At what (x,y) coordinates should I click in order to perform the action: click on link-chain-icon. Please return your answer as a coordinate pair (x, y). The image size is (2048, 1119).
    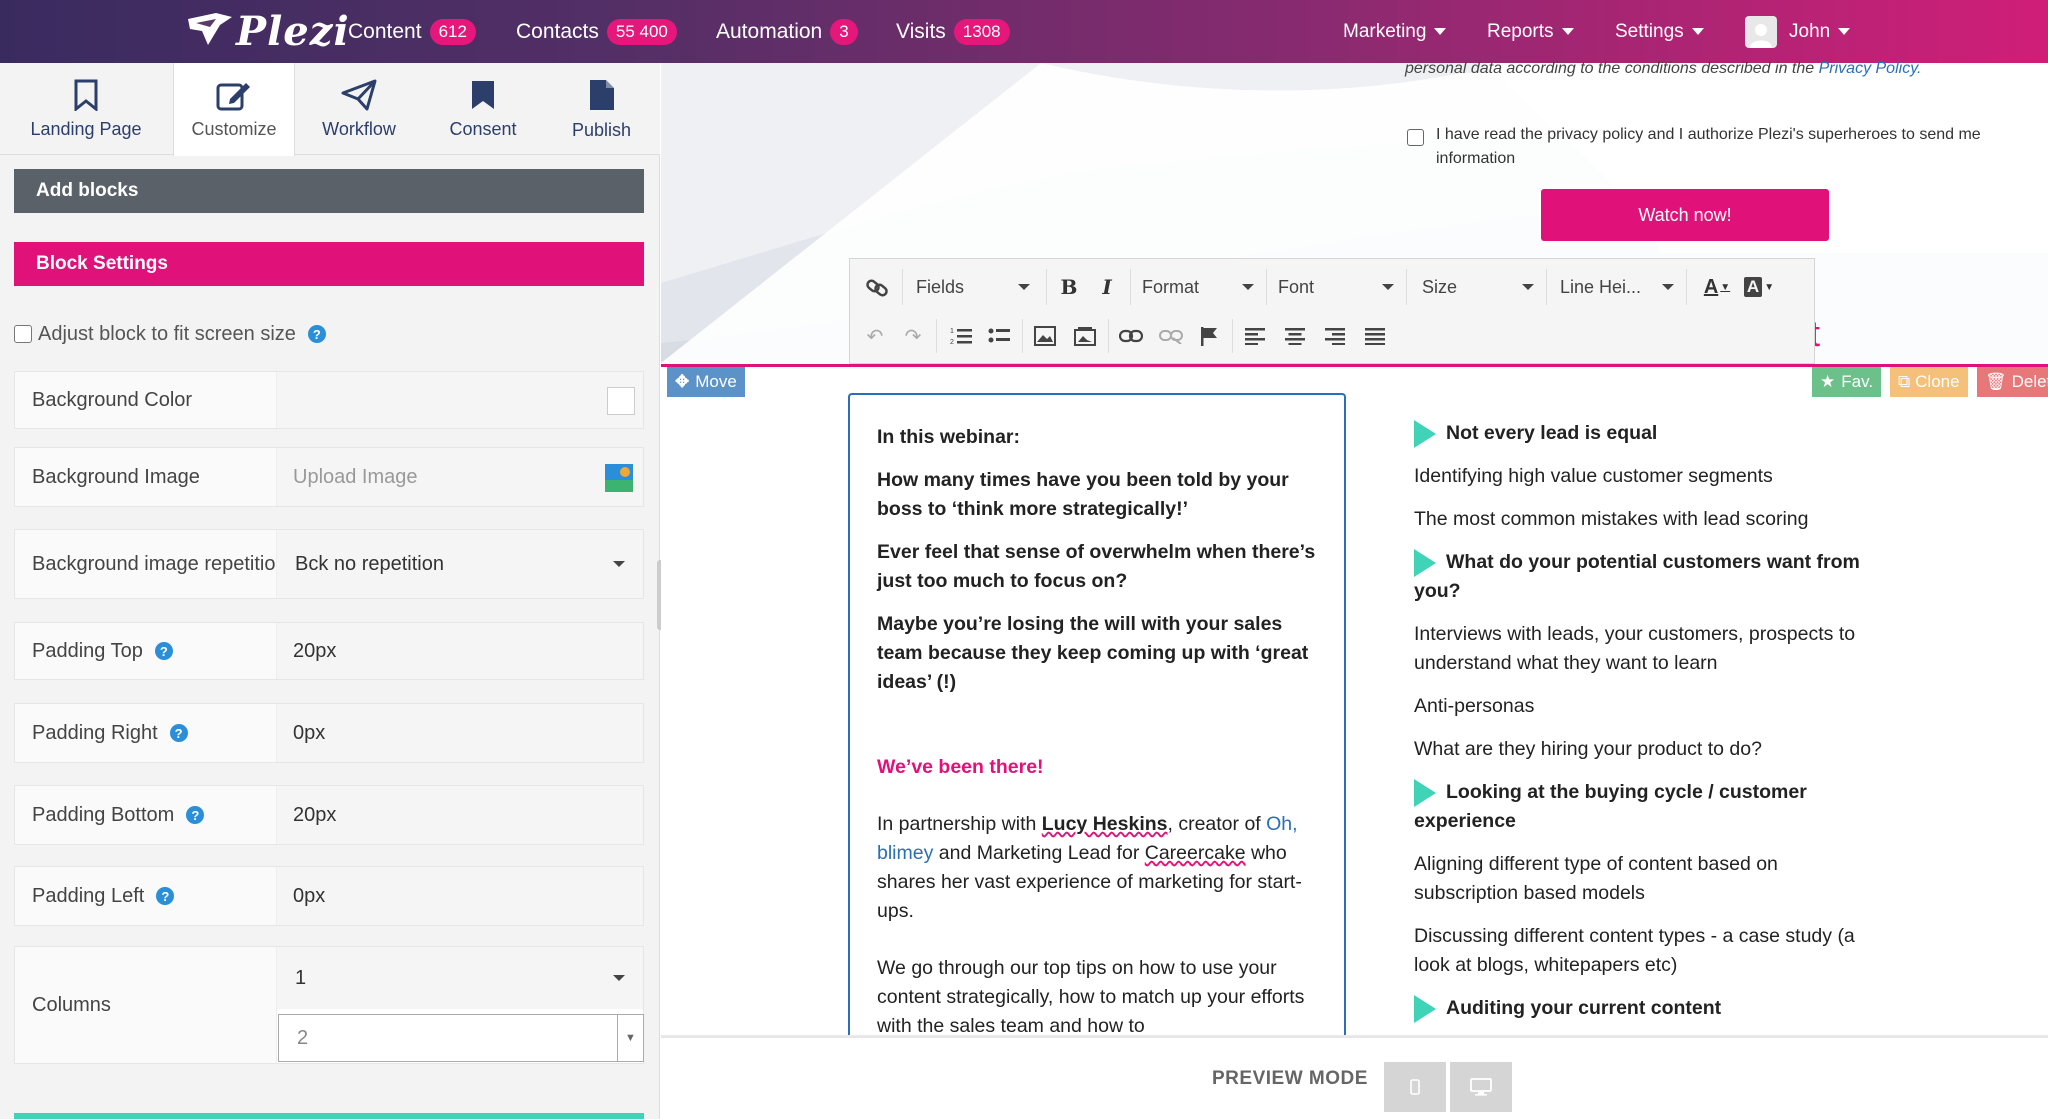
    Looking at the image, I should click on (877, 288).